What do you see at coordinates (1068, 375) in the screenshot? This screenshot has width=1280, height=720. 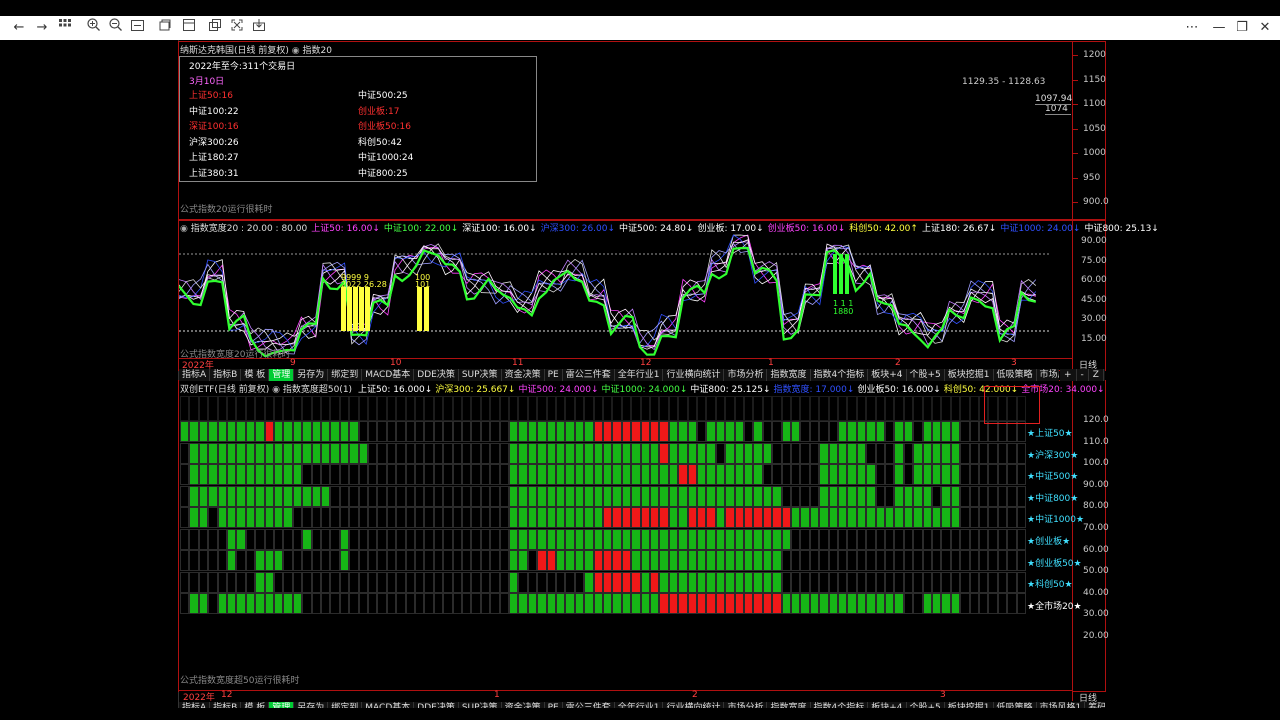 I see `tab-control: +` at bounding box center [1068, 375].